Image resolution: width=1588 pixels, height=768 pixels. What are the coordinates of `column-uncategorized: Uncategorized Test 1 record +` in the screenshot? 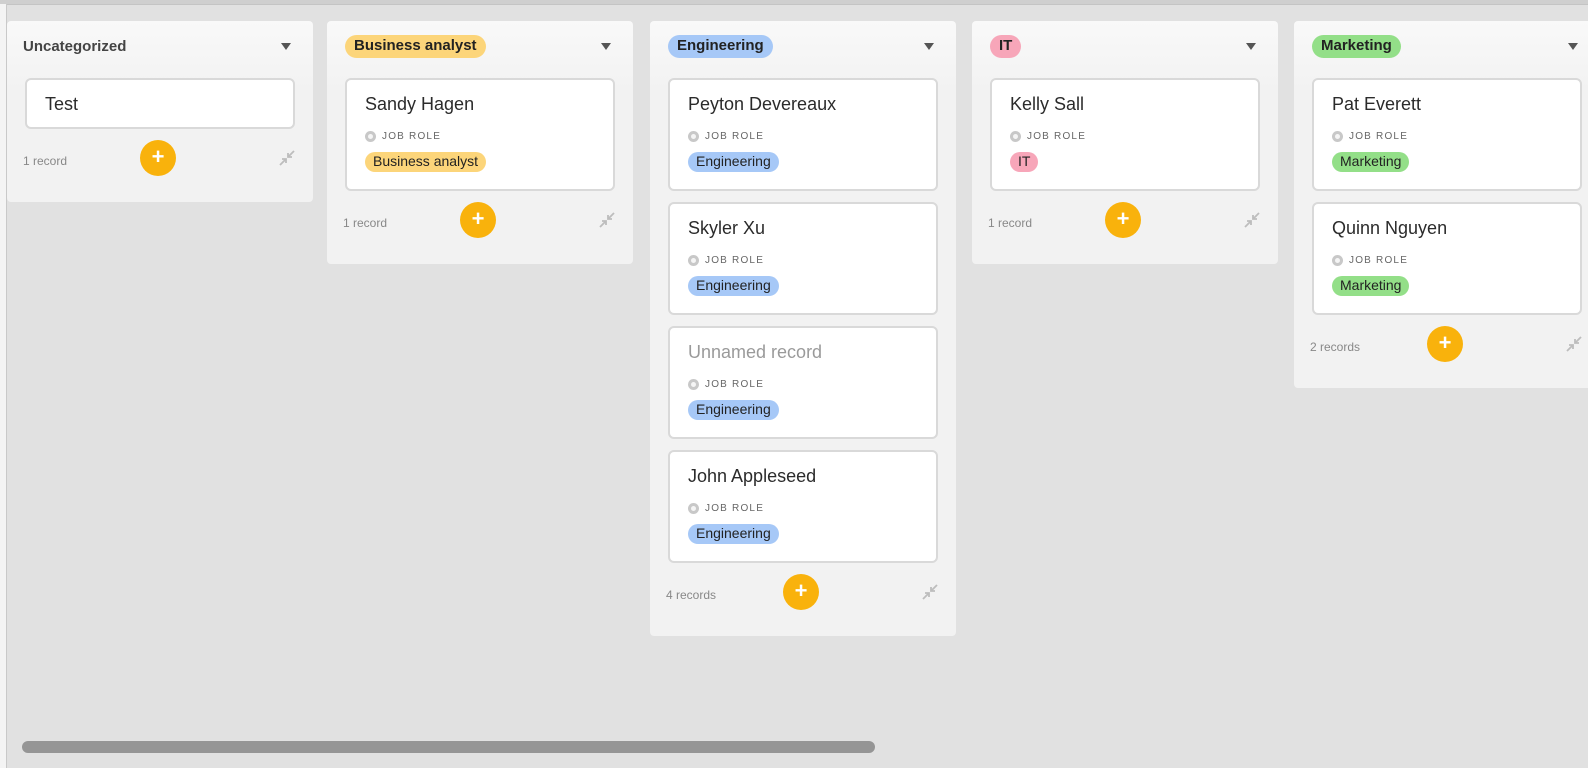 It's located at (160, 111).